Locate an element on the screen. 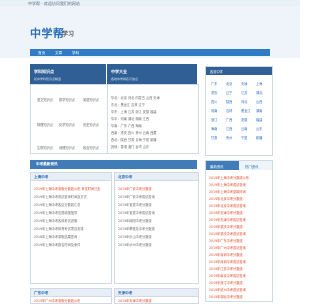 The width and height of the screenshot is (320, 304). news-link: 2019年广安中考成绩查询 is located at coordinates (136, 196).